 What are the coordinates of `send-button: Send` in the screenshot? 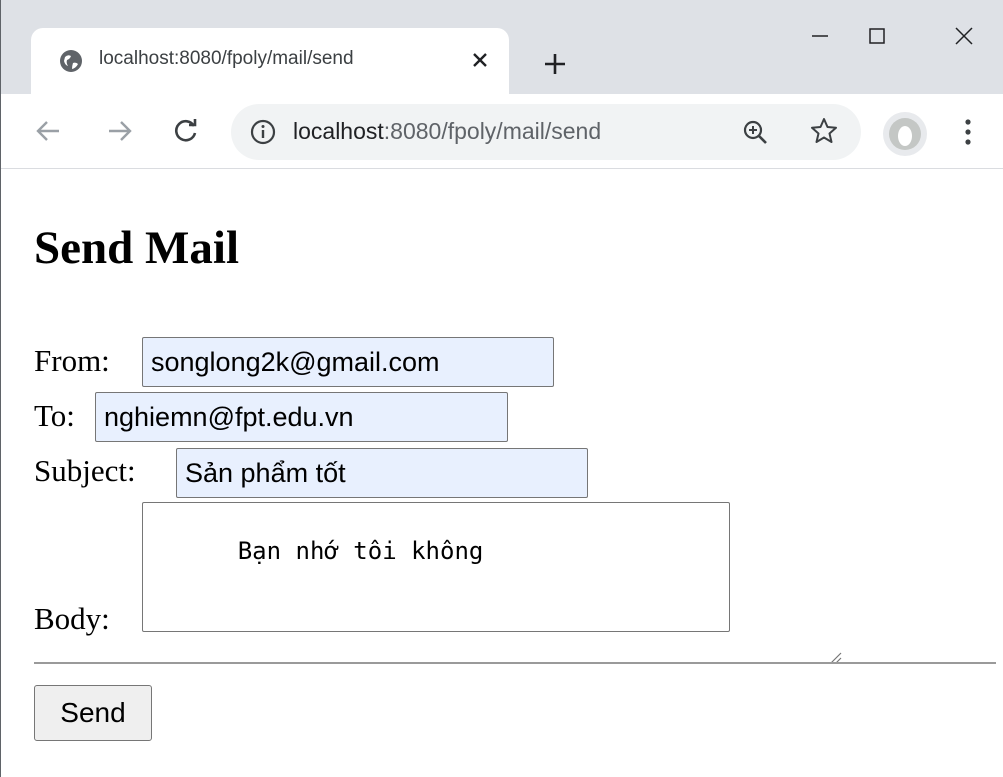 It's located at (93, 713).